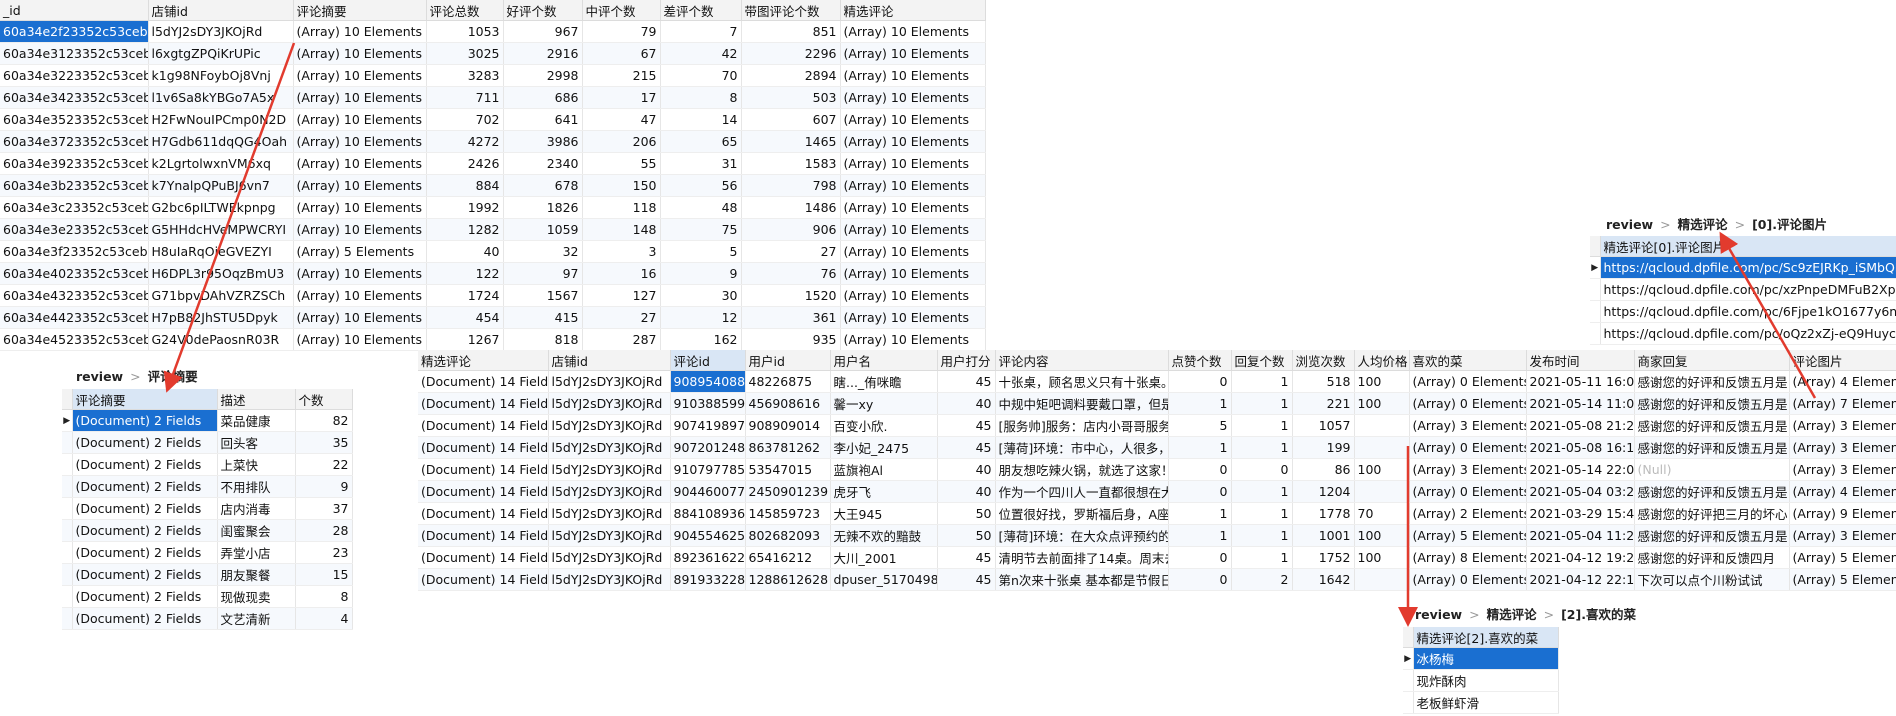 The width and height of the screenshot is (1896, 716). What do you see at coordinates (543, 75) in the screenshot?
I see `table-cell: 2998` at bounding box center [543, 75].